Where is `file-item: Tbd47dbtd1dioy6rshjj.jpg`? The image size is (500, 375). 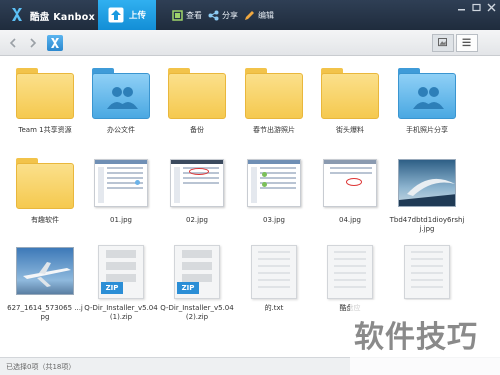 file-item: Tbd47dbtd1dioy6rshjj.jpg is located at coordinates (427, 194).